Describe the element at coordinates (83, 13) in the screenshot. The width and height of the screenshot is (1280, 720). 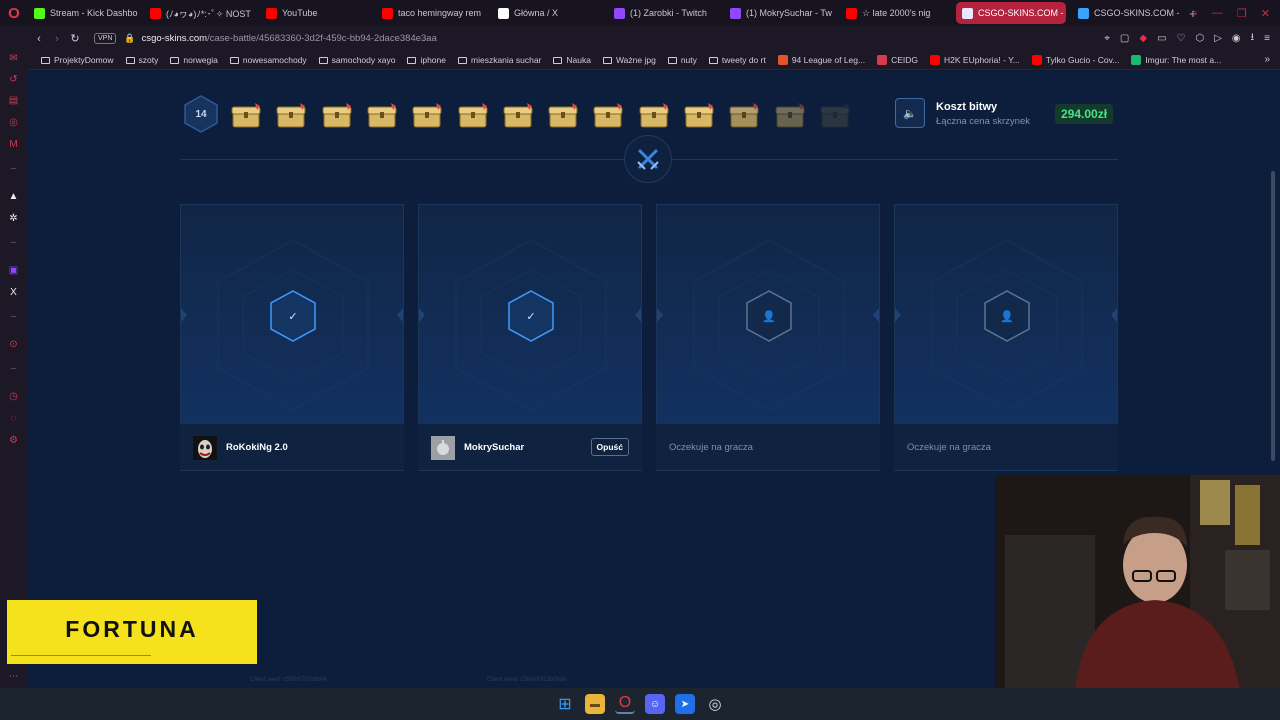
I see `browser-tab: Stream - Kick Dashbo` at that location.